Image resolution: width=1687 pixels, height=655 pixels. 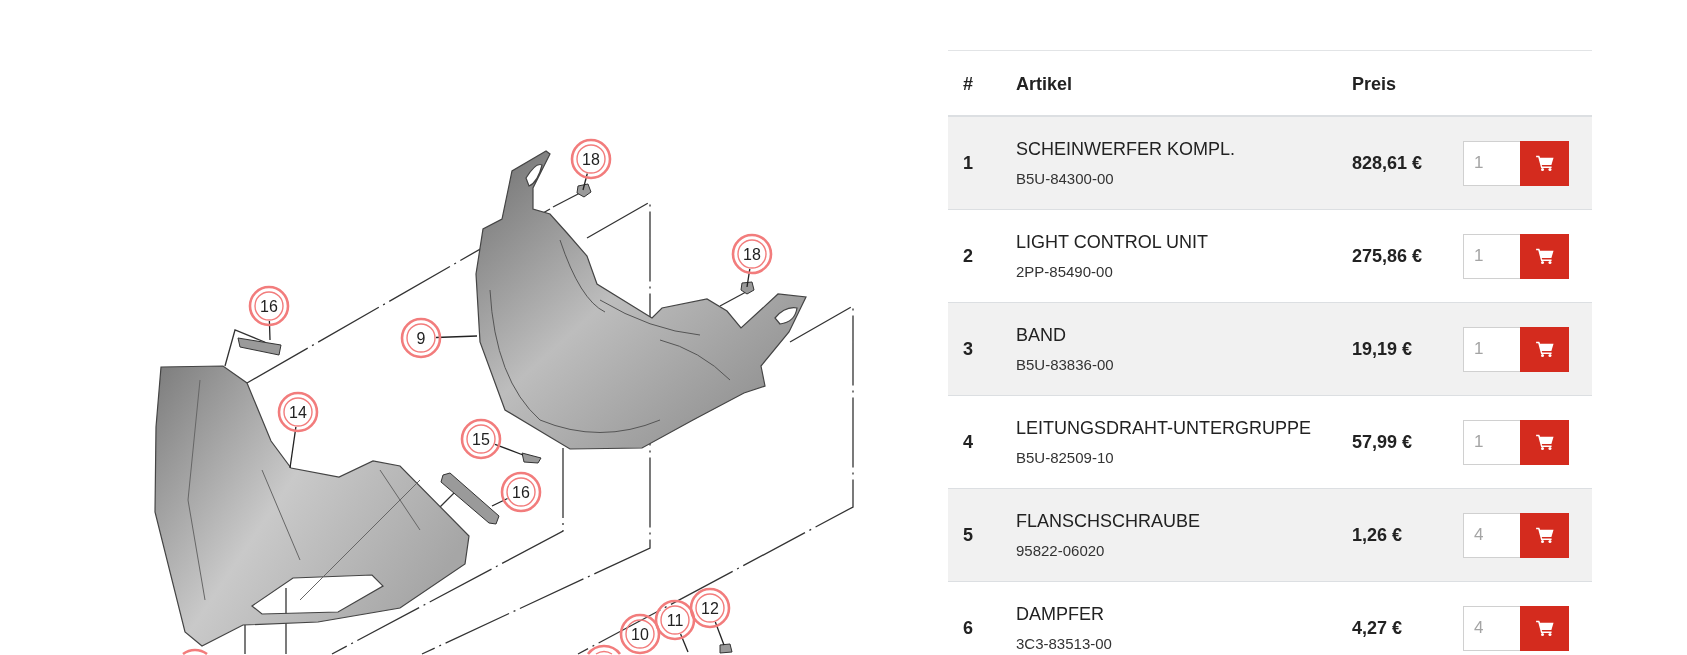 I want to click on price: 275,86 €, so click(x=1388, y=256).